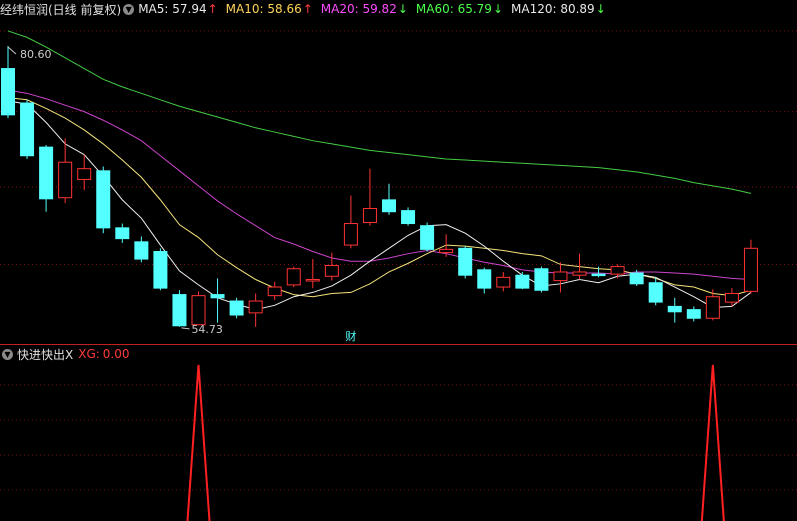  What do you see at coordinates (269, 9) in the screenshot?
I see `indicator-ma10: MA10: 58.66↑` at bounding box center [269, 9].